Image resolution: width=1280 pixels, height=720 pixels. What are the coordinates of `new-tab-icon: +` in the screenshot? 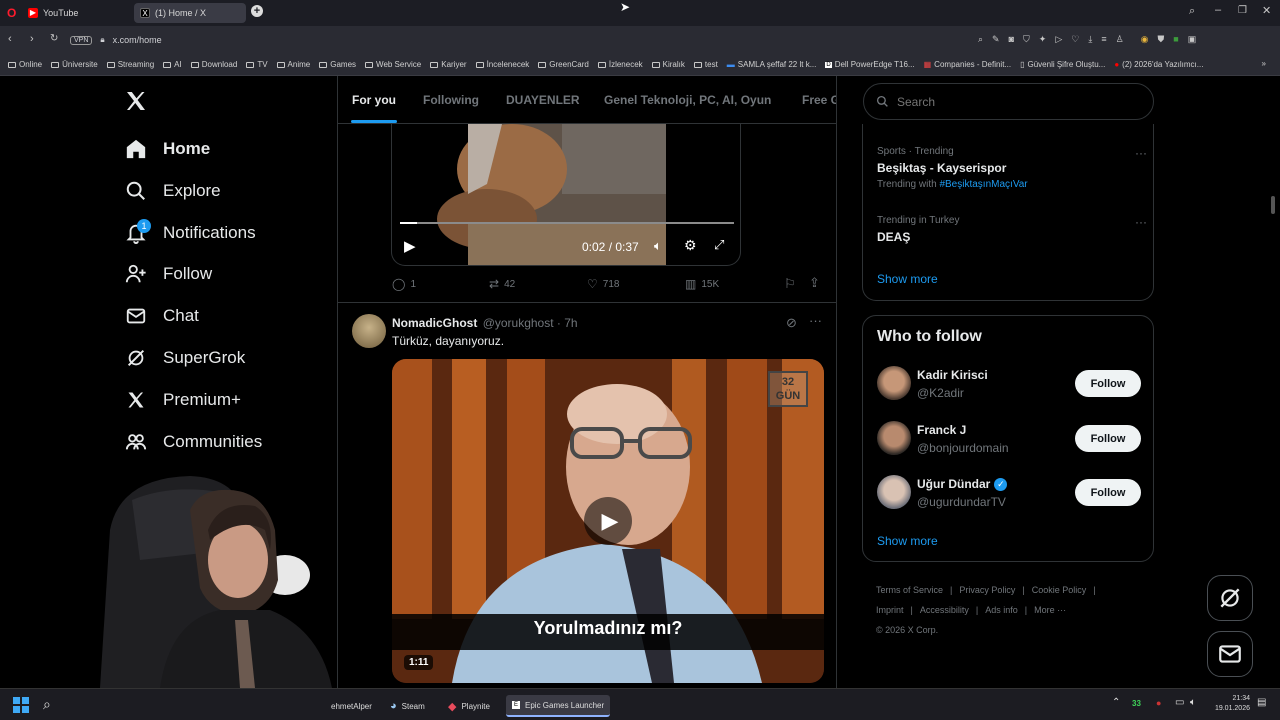 It's located at (257, 11).